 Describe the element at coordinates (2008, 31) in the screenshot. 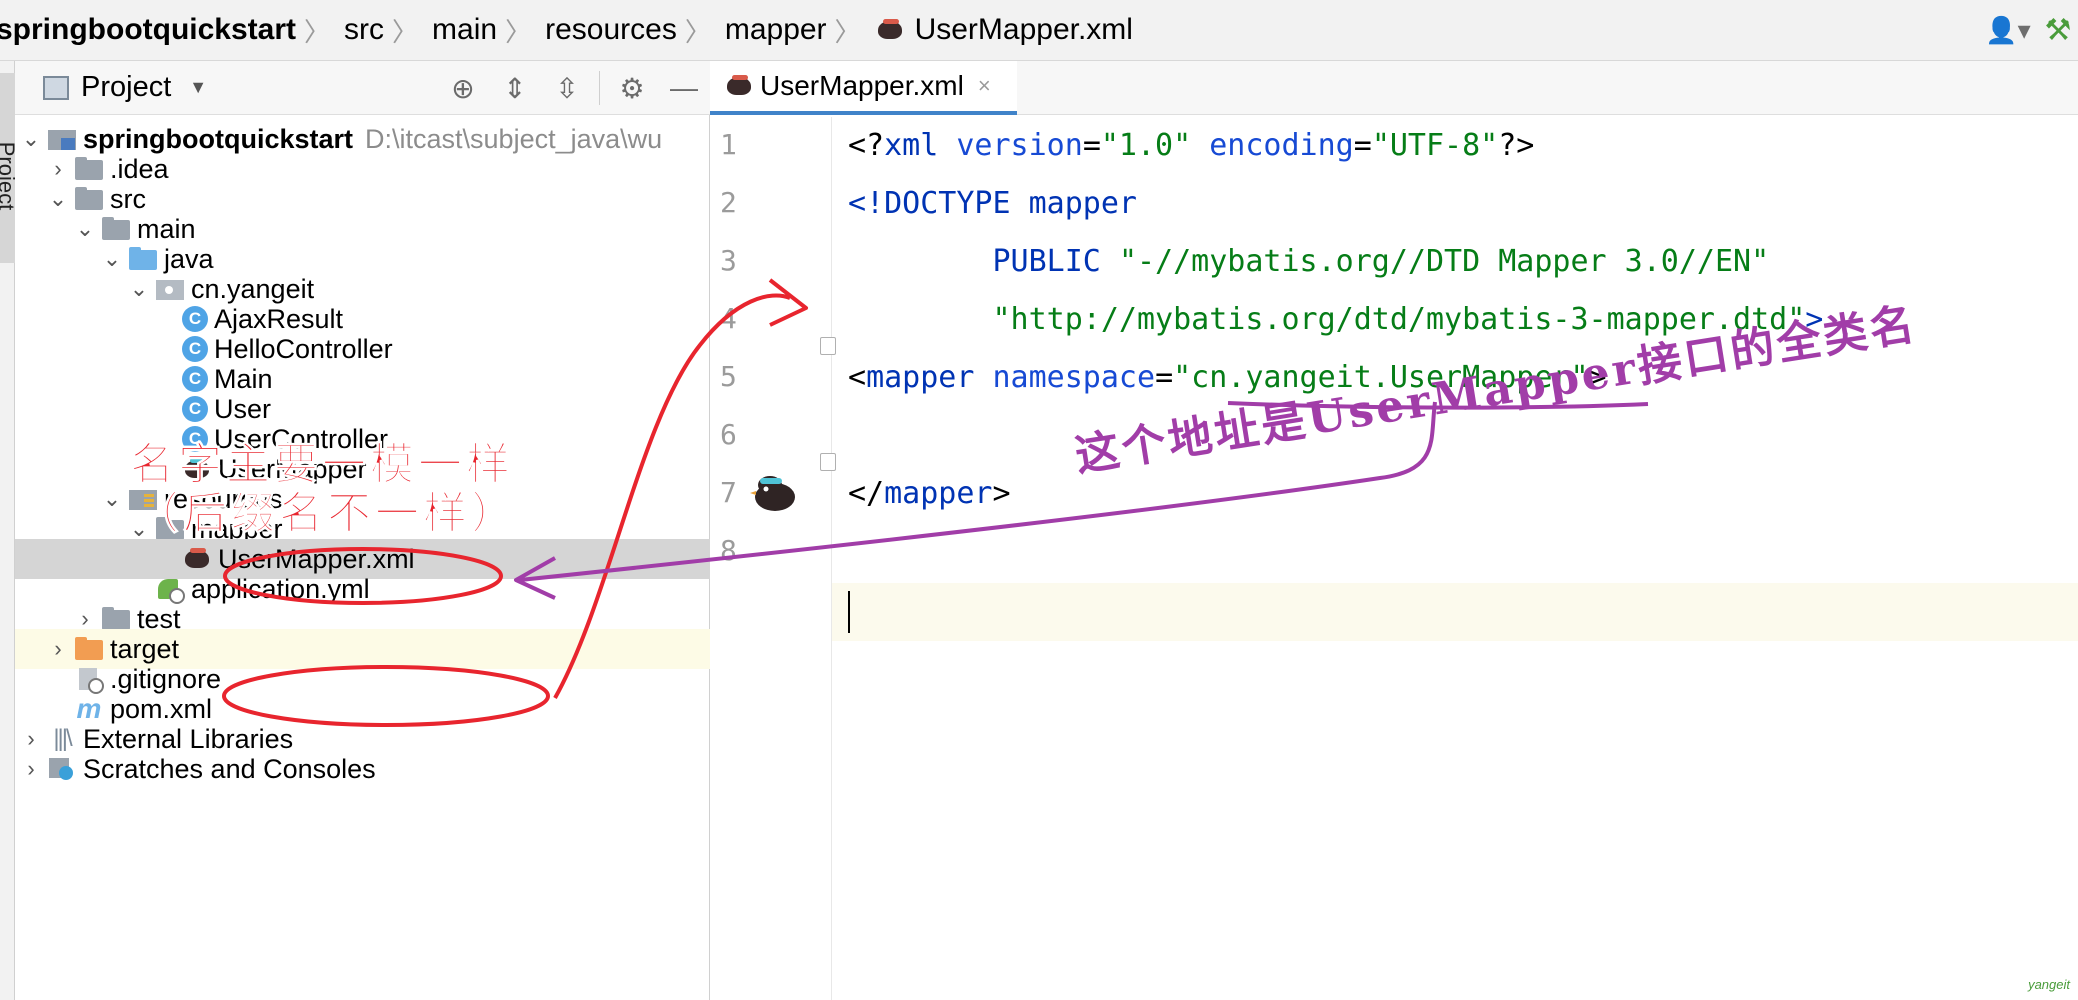

I see `user-account-icon: 👤▾` at that location.